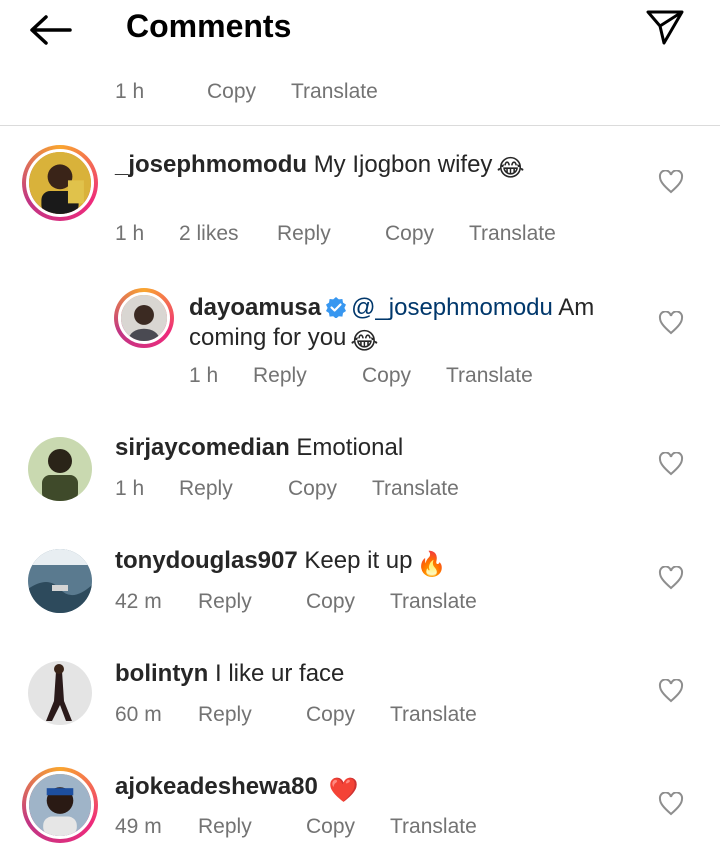  Describe the element at coordinates (360, 603) in the screenshot. I see `comment-meta-row: 42 m Reply Copy Translate` at that location.